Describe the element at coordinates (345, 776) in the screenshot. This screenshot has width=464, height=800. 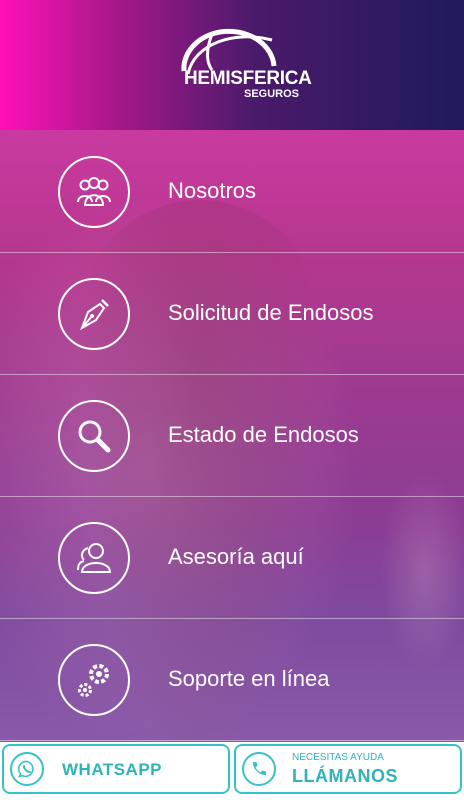
I see `call-label: LLÁMANOS` at that location.